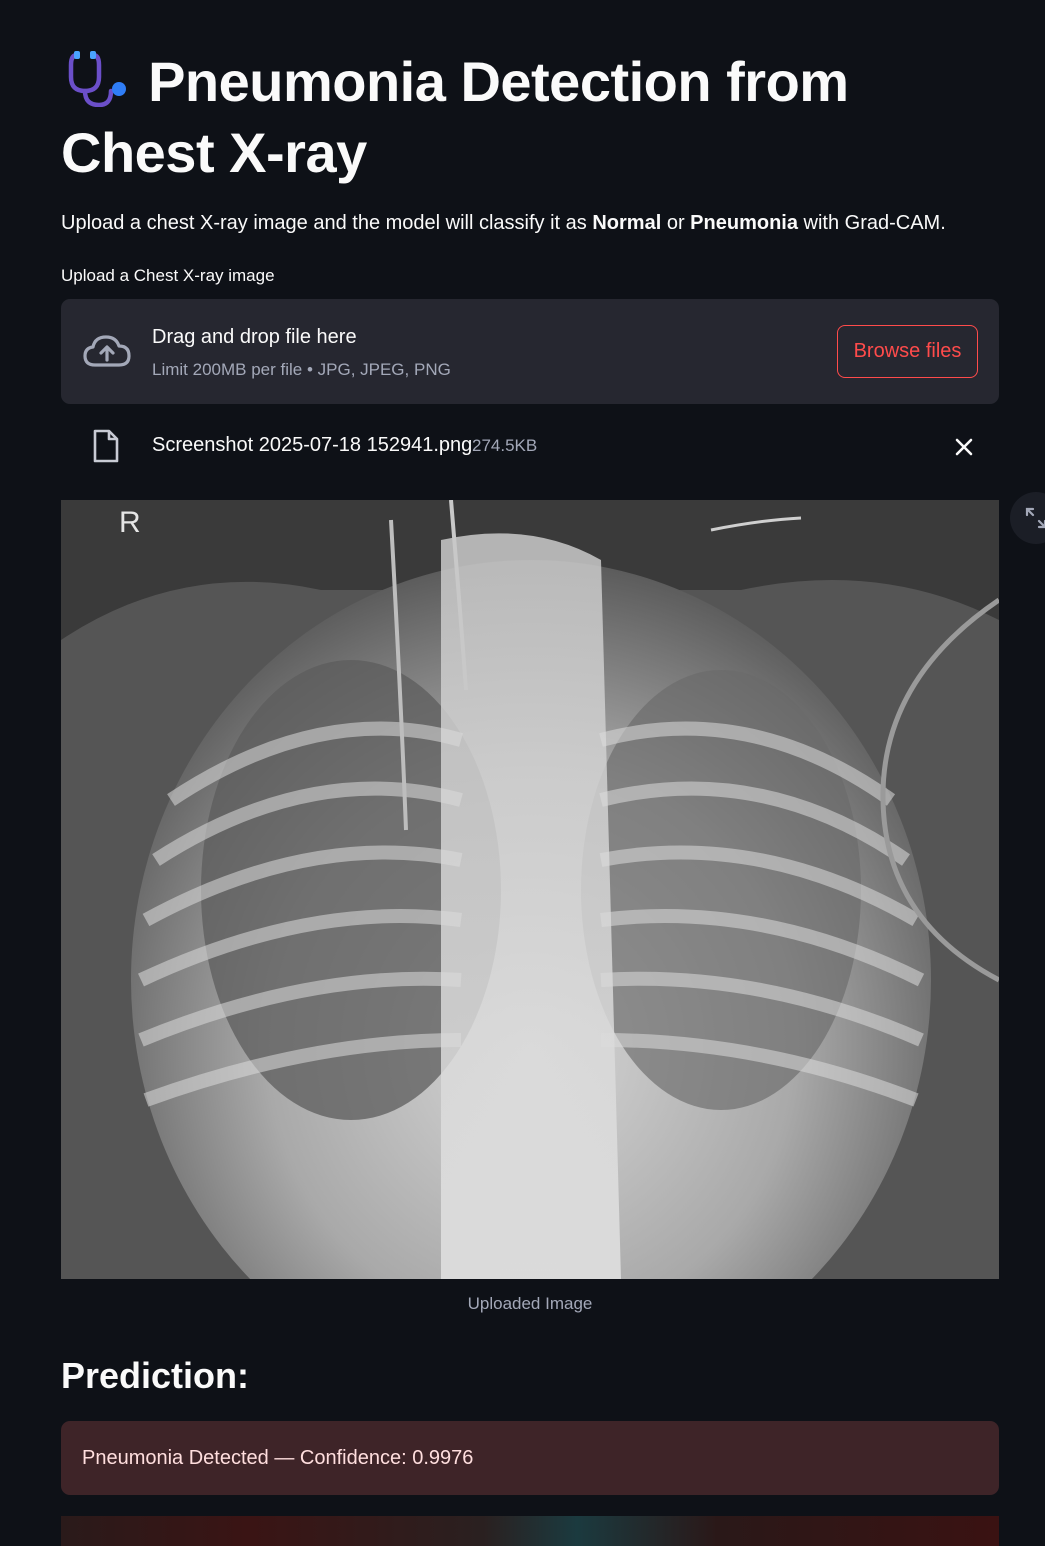 Image resolution: width=1045 pixels, height=1546 pixels. I want to click on stethoscope-icon, so click(97, 77).